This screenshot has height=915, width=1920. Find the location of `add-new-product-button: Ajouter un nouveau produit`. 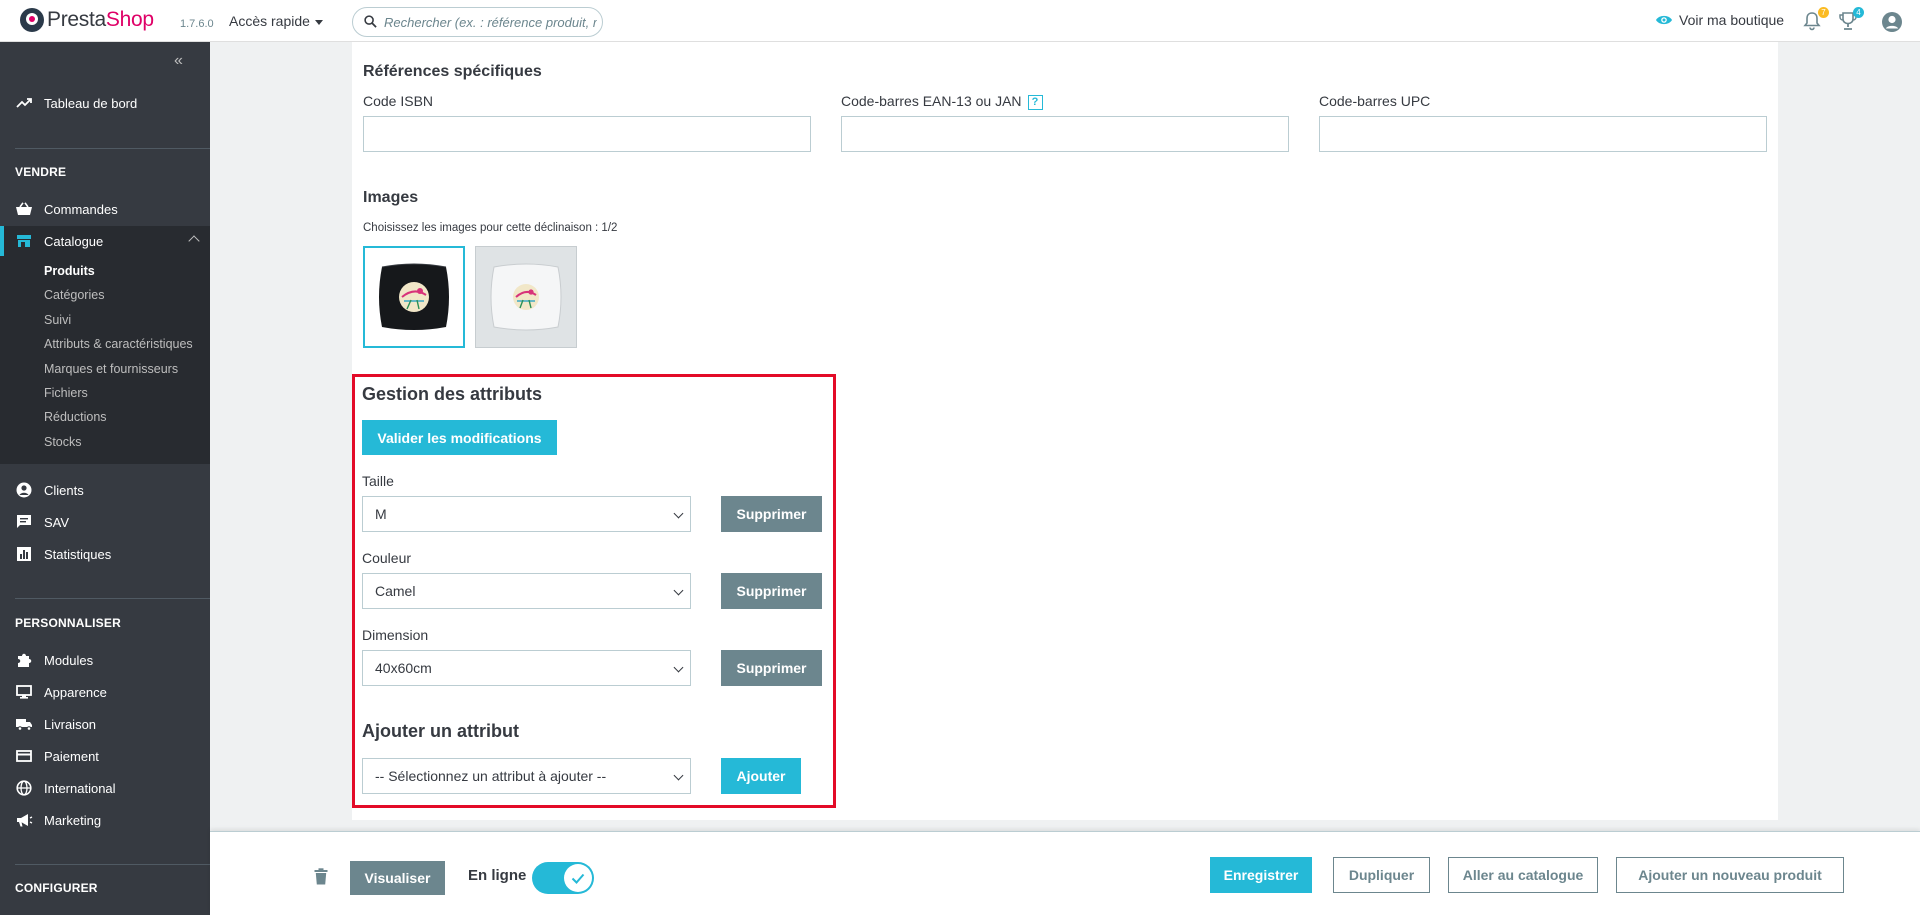

add-new-product-button: Ajouter un nouveau produit is located at coordinates (1730, 875).